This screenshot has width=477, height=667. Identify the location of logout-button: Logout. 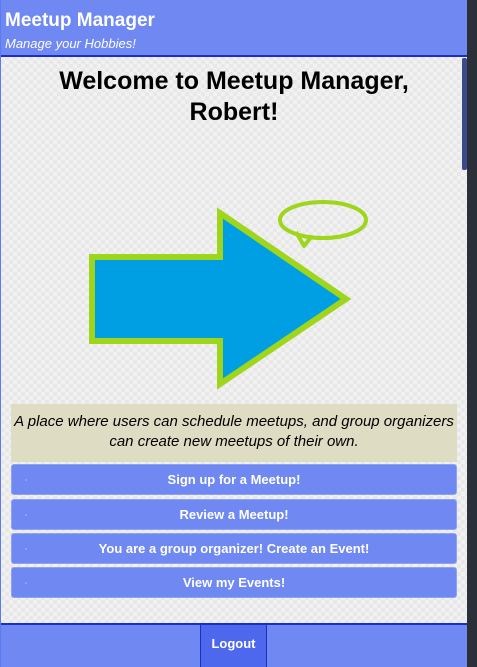
(233, 646).